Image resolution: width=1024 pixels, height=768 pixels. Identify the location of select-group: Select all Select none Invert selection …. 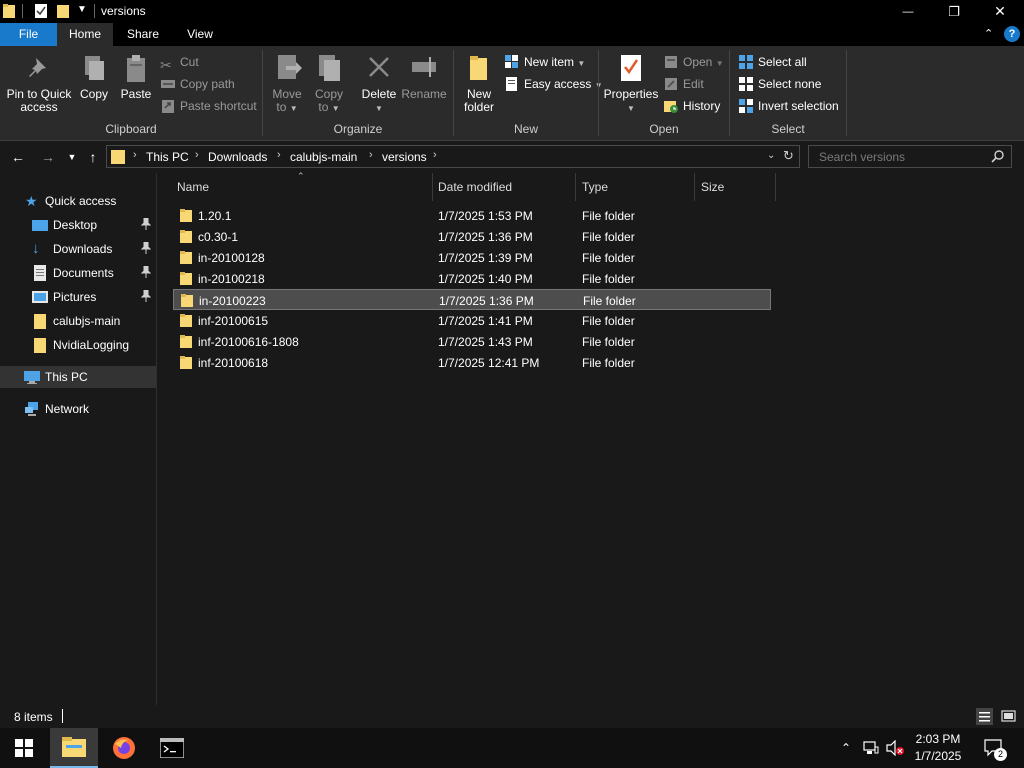
(788, 93).